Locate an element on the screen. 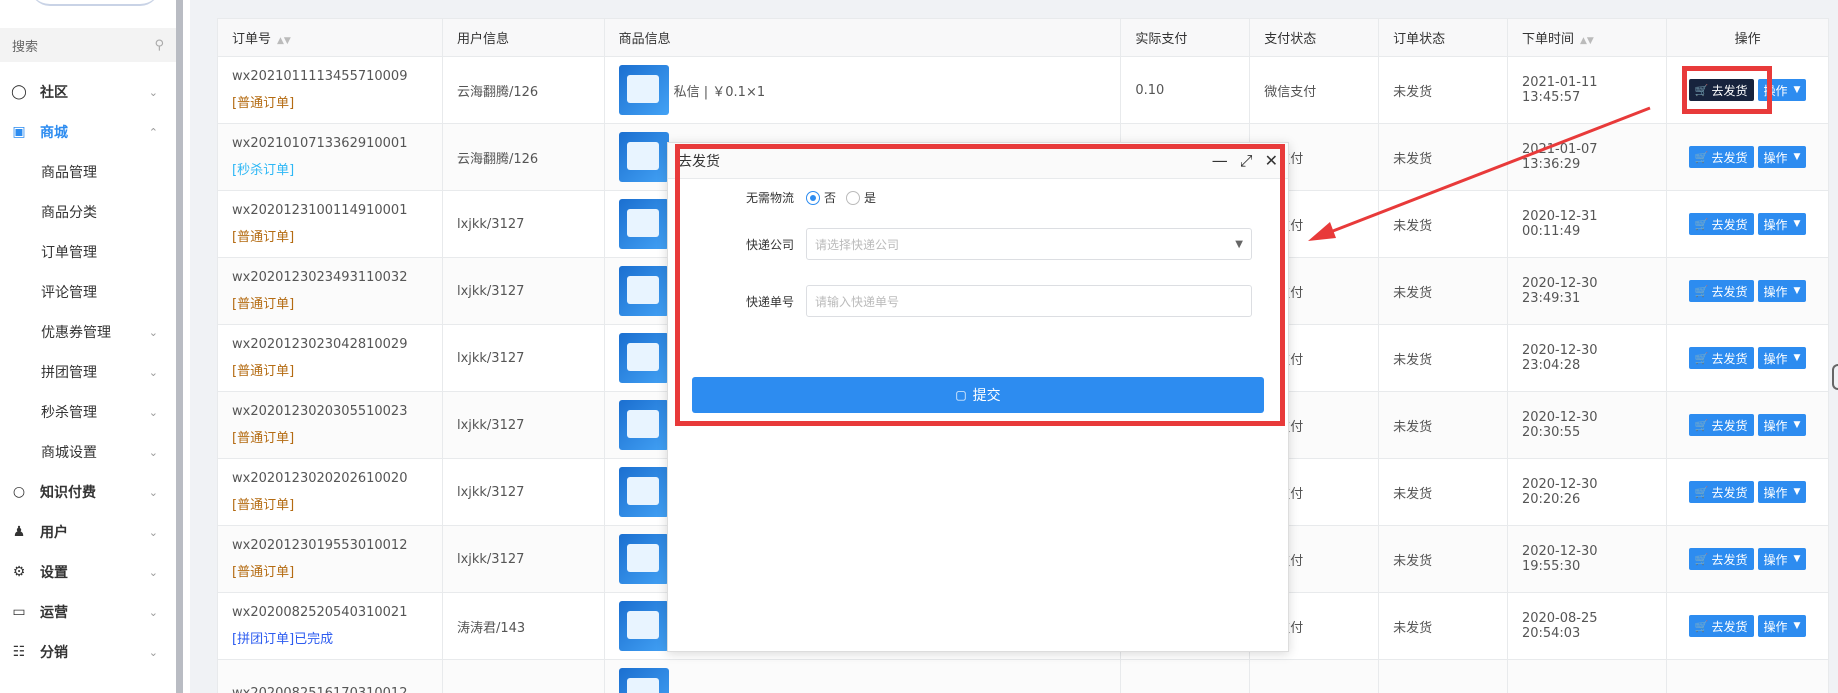 Image resolution: width=1838 pixels, height=693 pixels. pay-status-cell: 微信支付 is located at coordinates (1314, 90).